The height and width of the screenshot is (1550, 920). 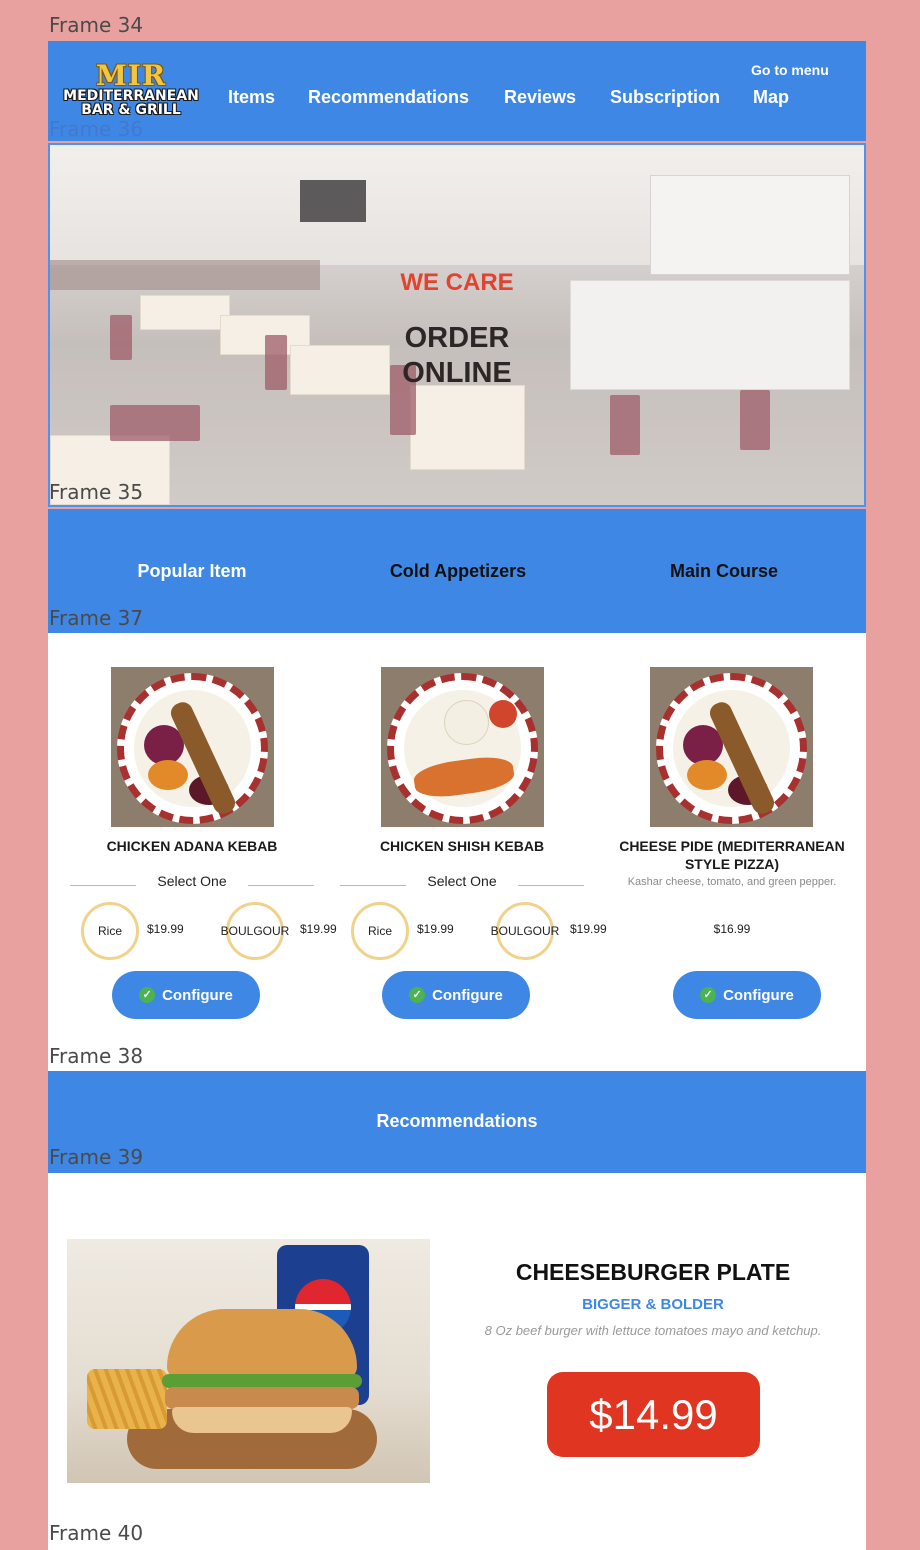 What do you see at coordinates (462, 846) in the screenshot?
I see `item-name: CHICKEN SHISH KEBAB` at bounding box center [462, 846].